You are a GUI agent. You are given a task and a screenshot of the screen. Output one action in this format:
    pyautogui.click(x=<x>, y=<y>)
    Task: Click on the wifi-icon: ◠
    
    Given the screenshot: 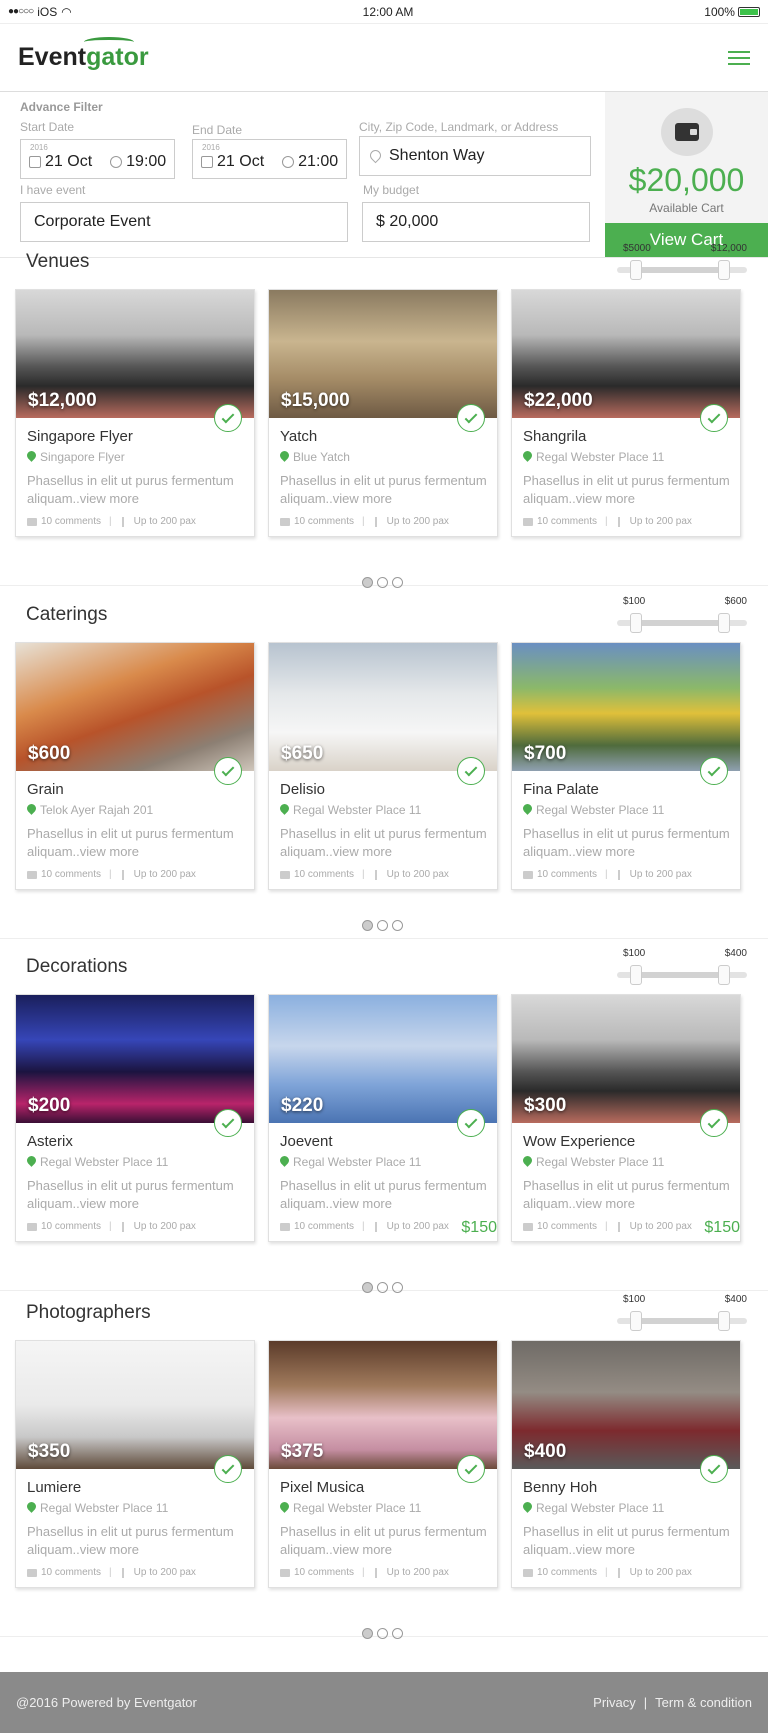 What is the action you would take?
    pyautogui.click(x=66, y=11)
    